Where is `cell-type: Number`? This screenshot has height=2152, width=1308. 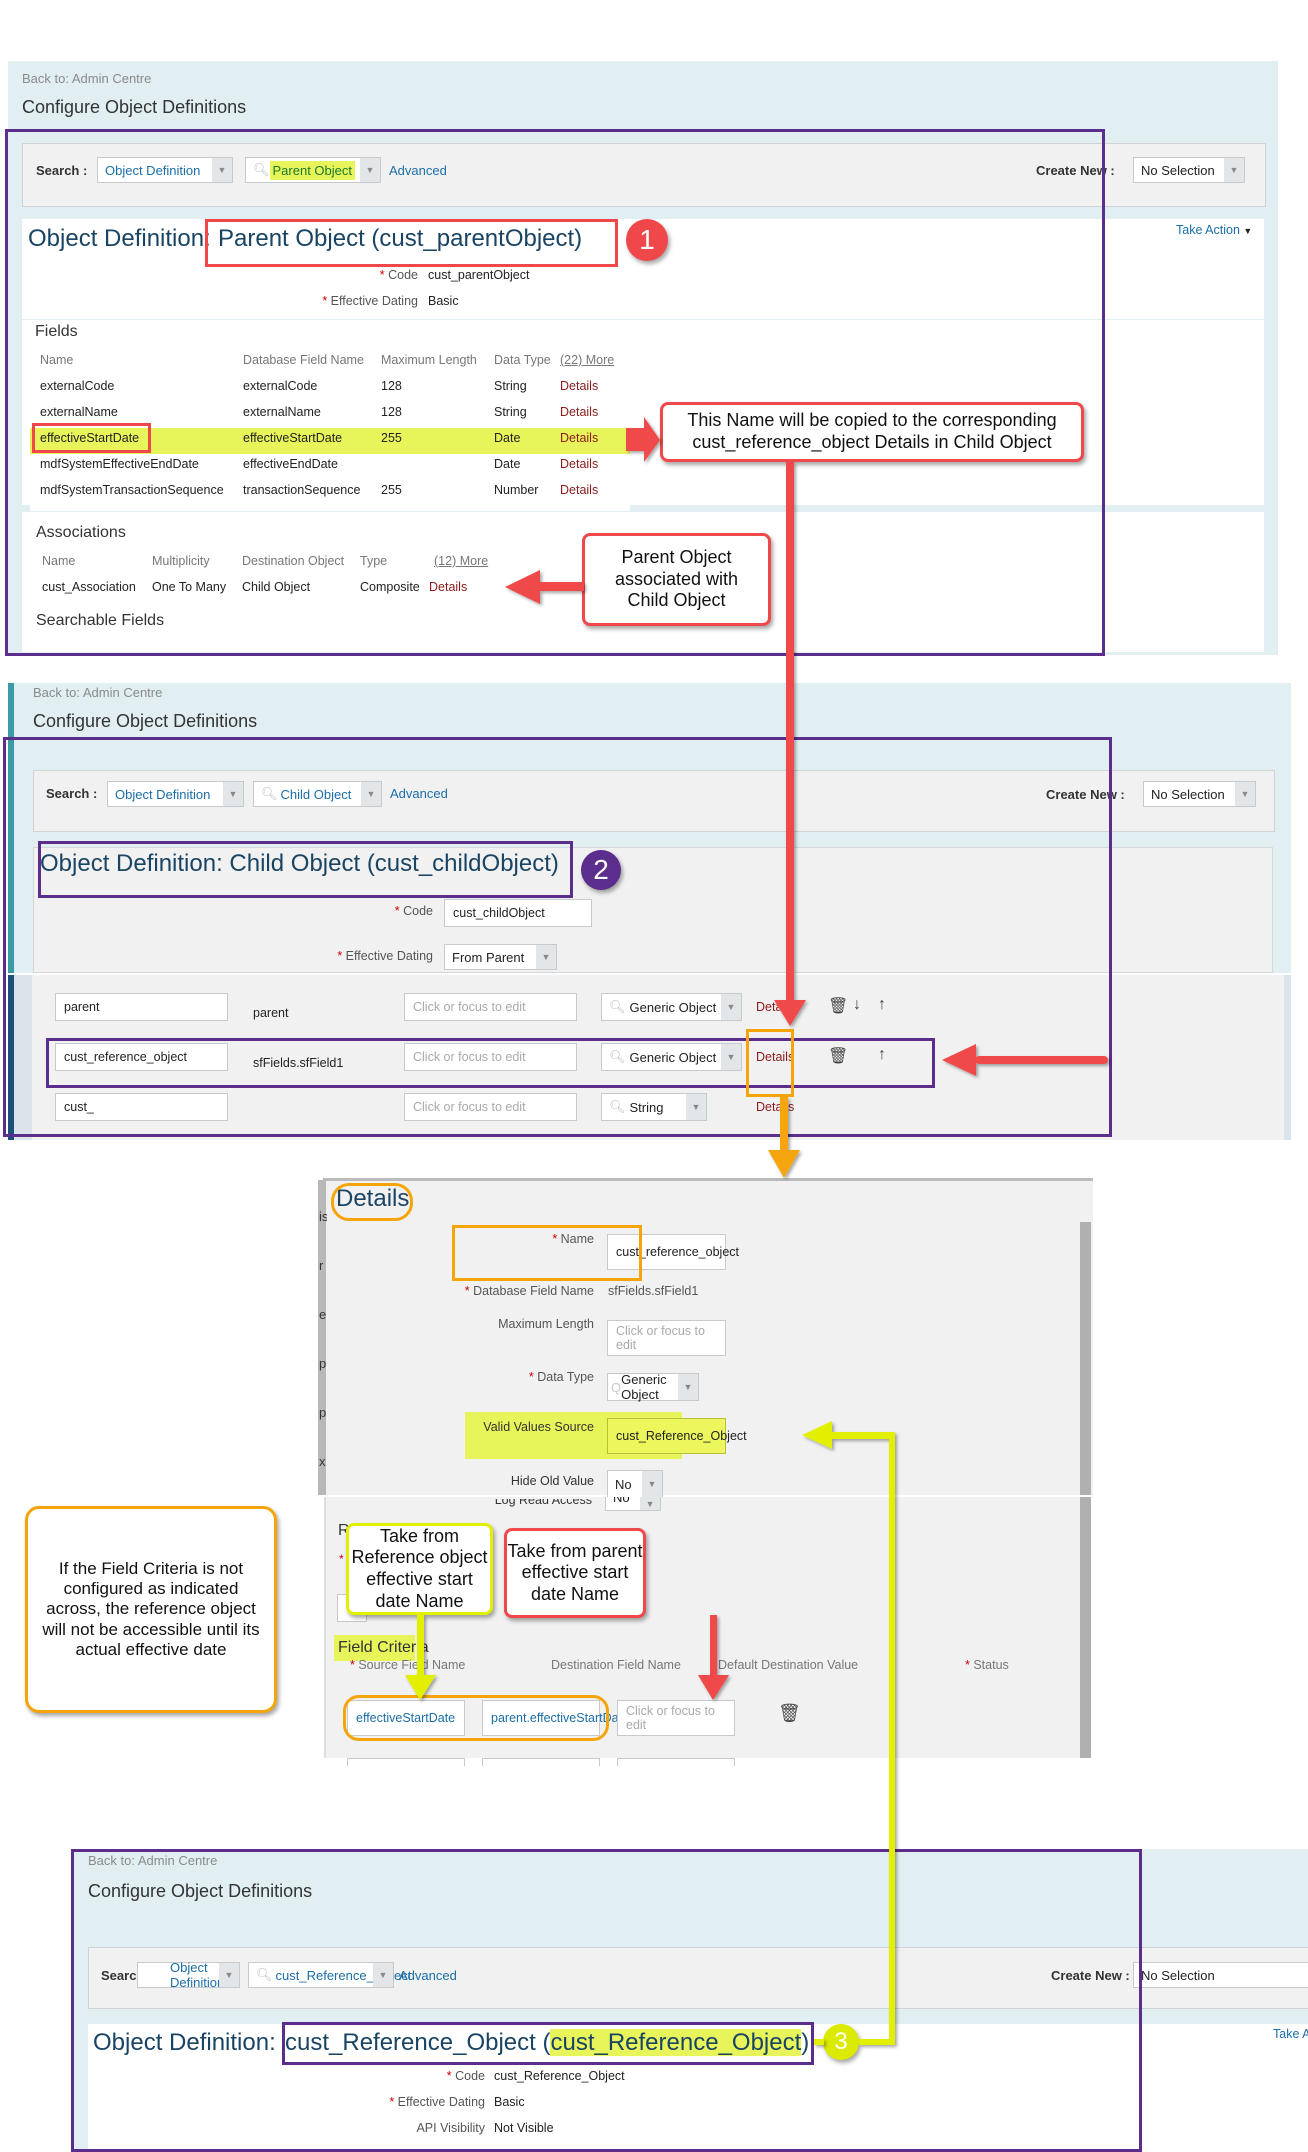 cell-type: Number is located at coordinates (516, 490).